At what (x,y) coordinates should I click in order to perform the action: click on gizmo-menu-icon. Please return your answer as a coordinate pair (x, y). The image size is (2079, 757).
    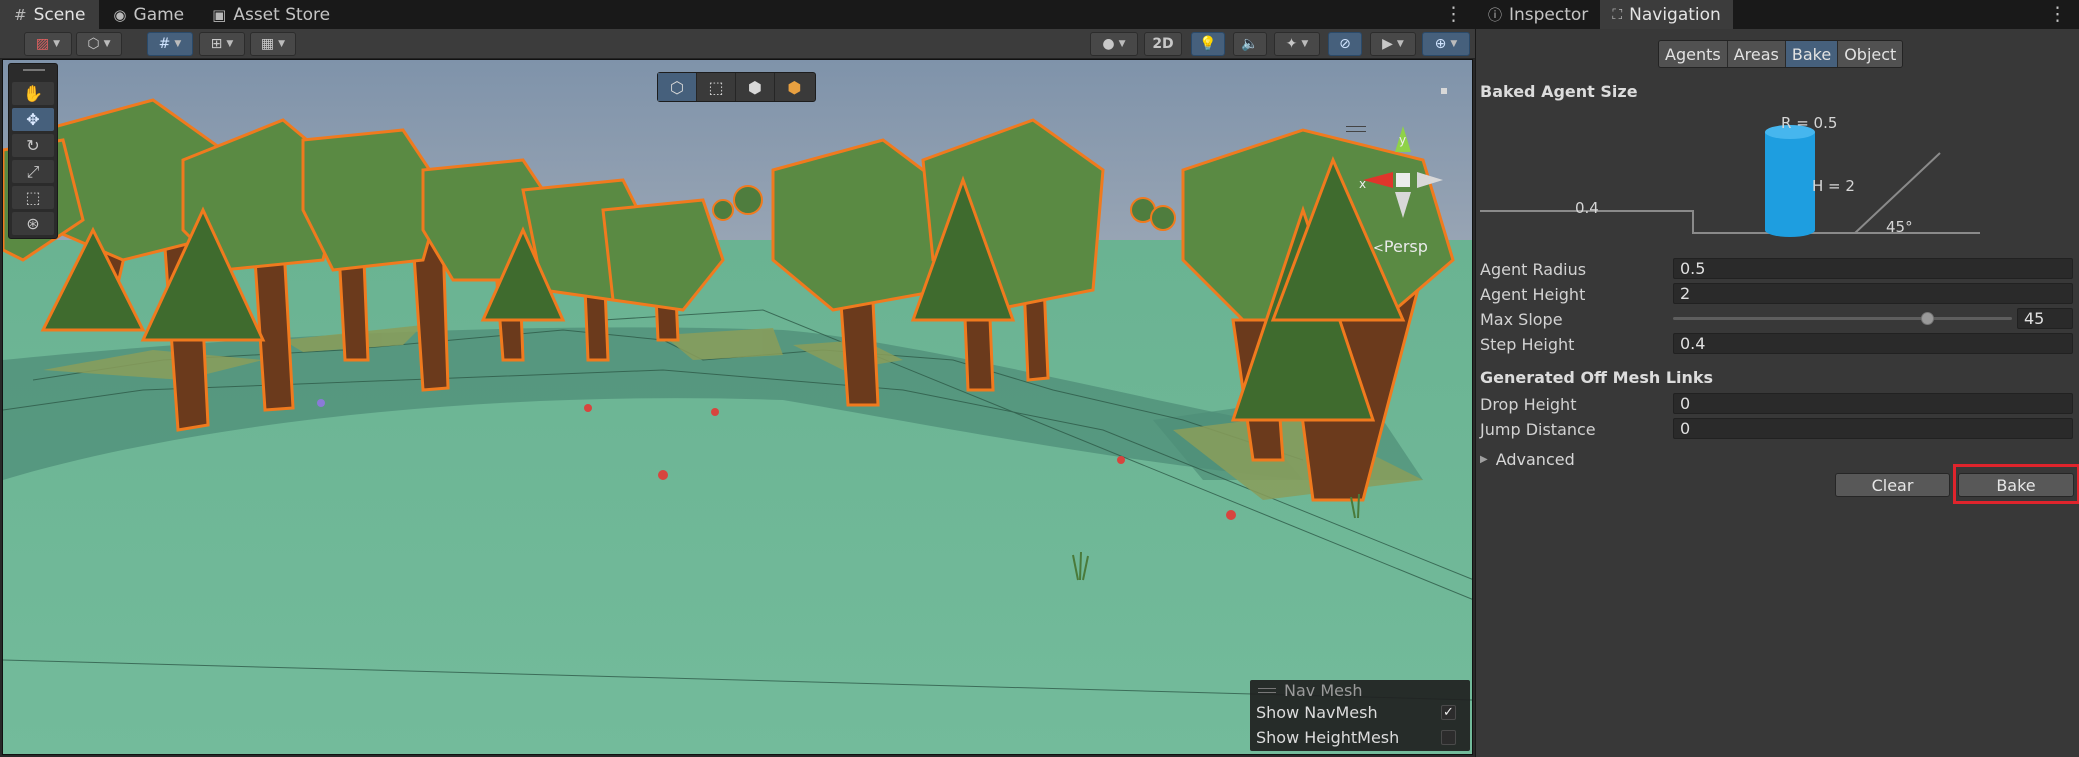
    Looking at the image, I should click on (1356, 129).